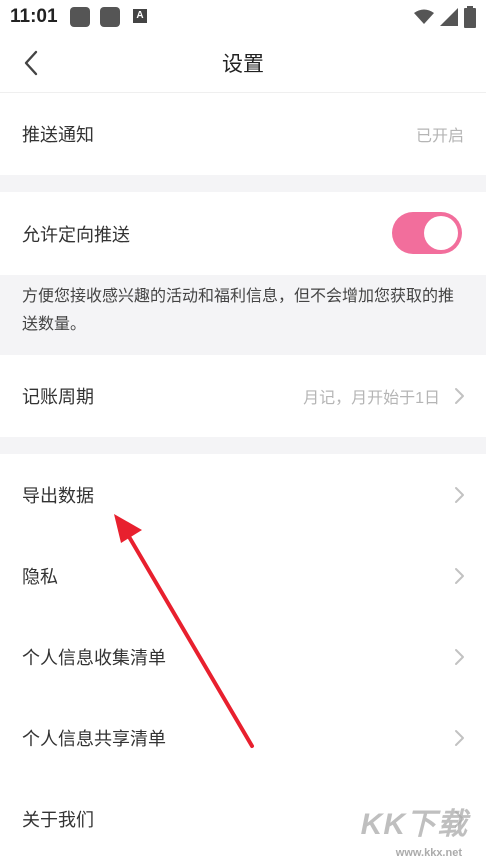 This screenshot has height=865, width=486. I want to click on row-personal-info-collection: 个人信息收集清单, so click(243, 656).